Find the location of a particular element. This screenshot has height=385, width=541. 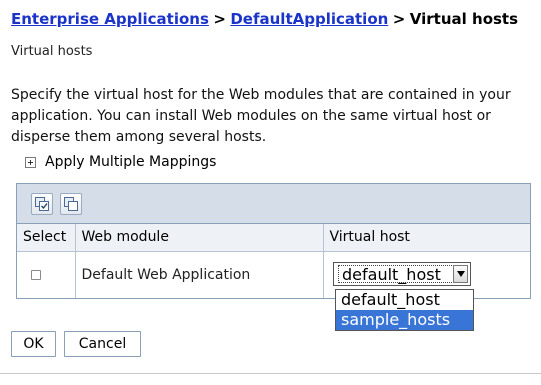

dropdown-option-sample-hosts: sample_hosts is located at coordinates (404, 320).